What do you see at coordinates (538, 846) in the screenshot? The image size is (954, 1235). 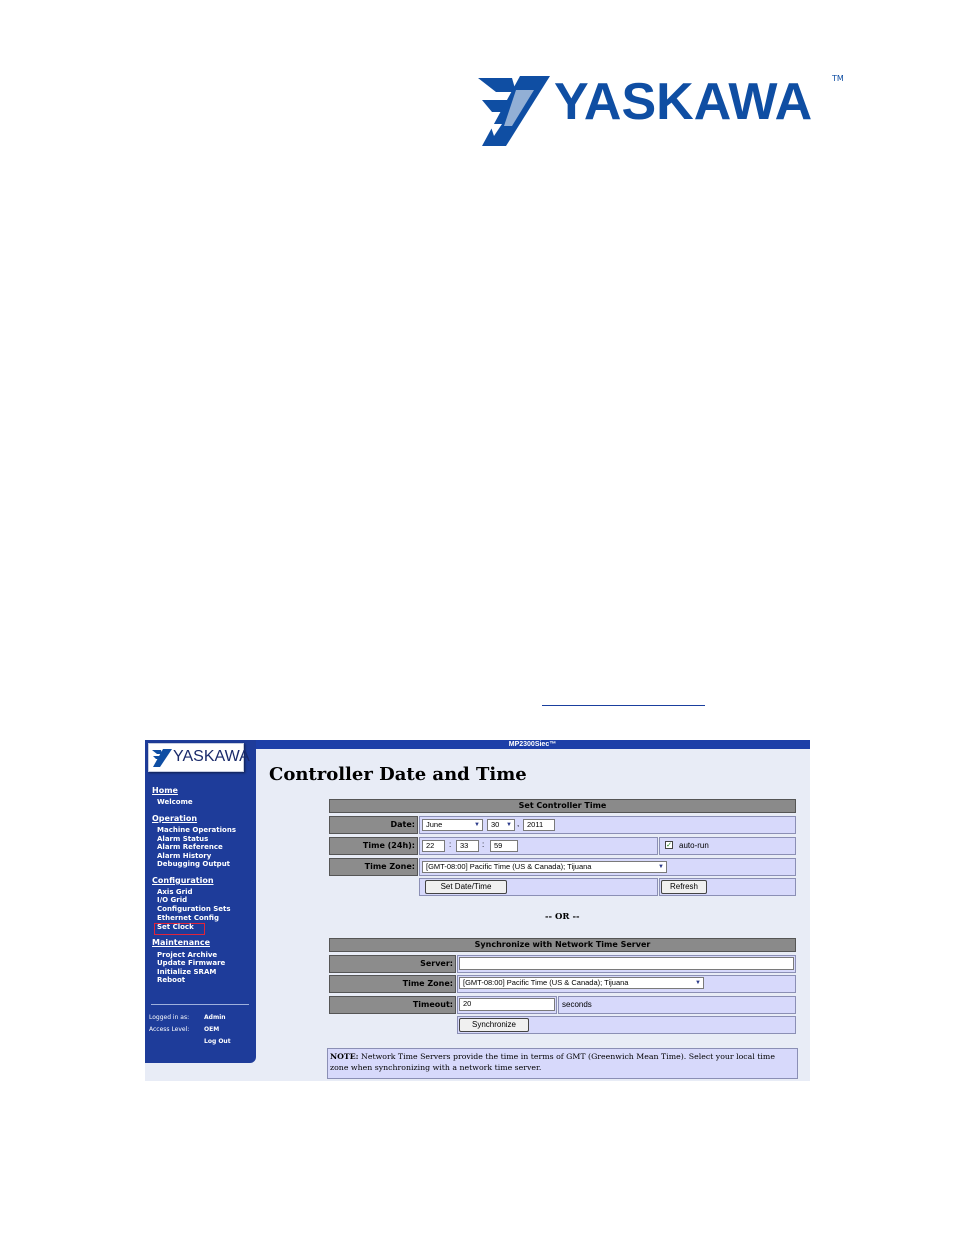 I see `time-cell` at bounding box center [538, 846].